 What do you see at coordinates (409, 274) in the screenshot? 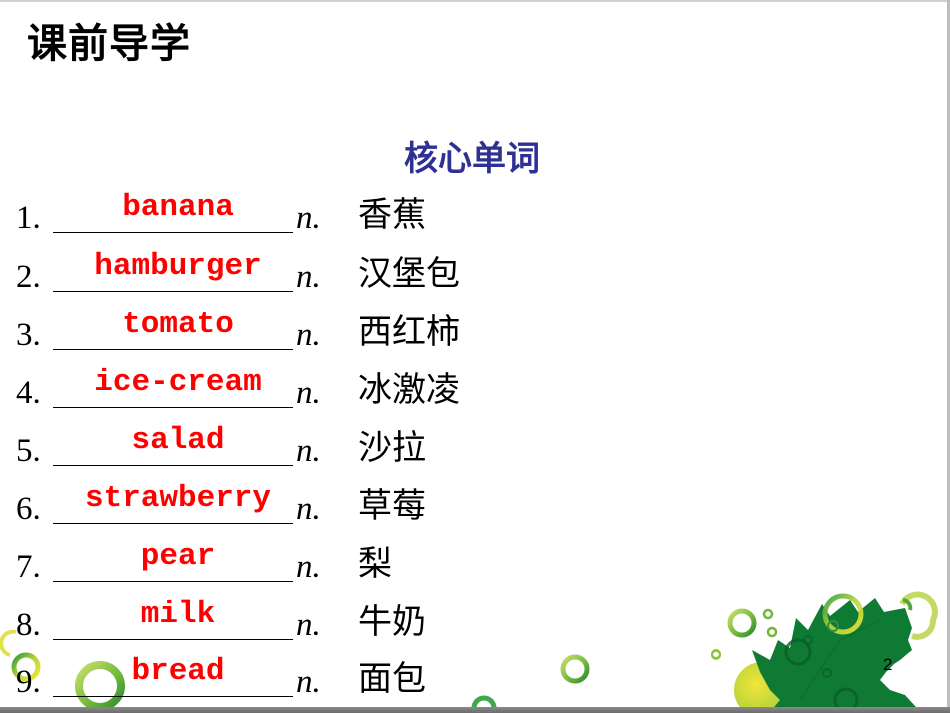
I see `chinese-meaning: 汉堡包` at bounding box center [409, 274].